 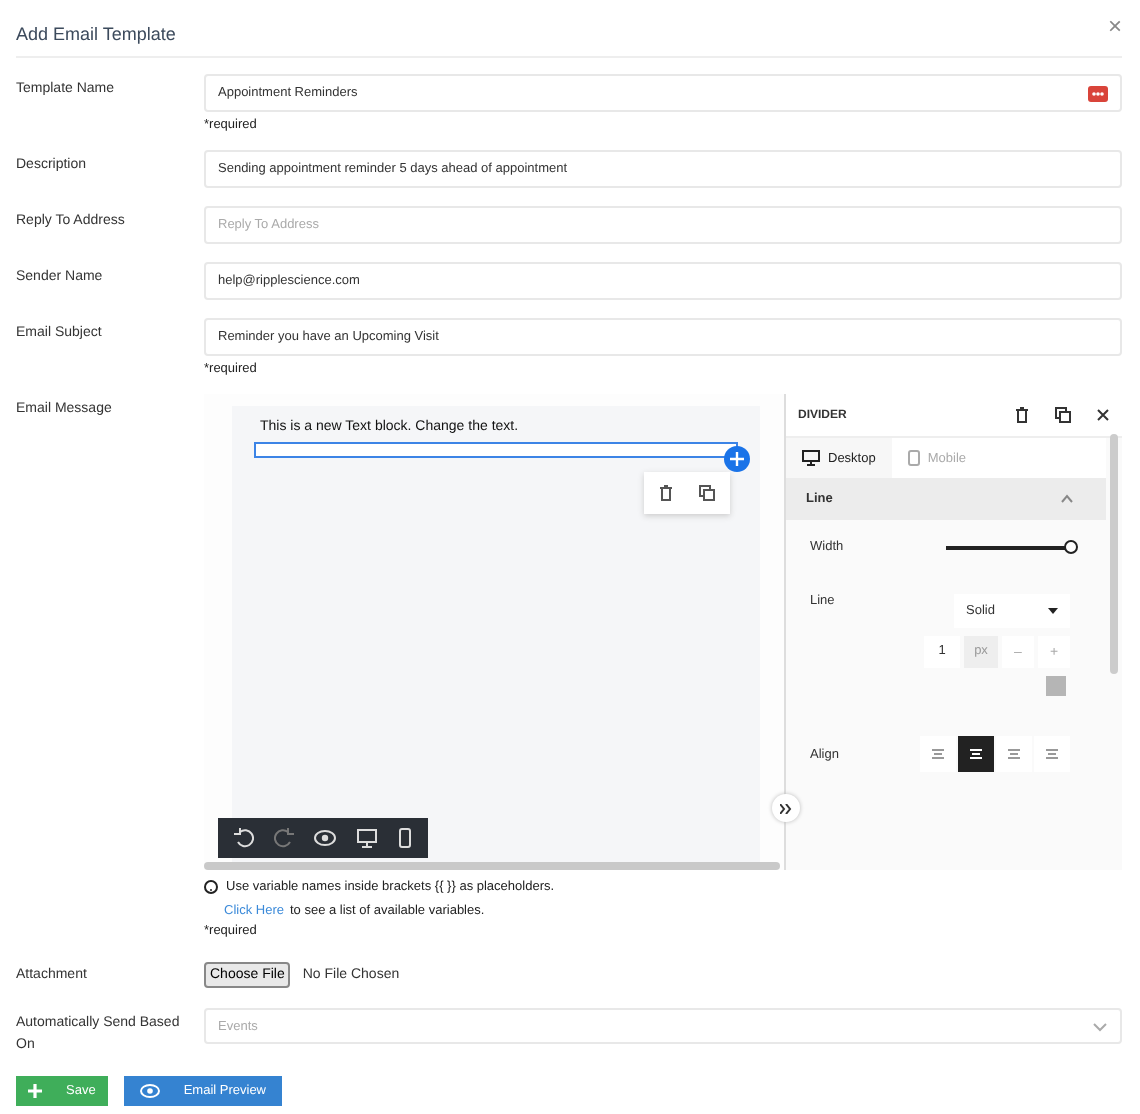 What do you see at coordinates (1114, 26) in the screenshot?
I see `close-button: ×` at bounding box center [1114, 26].